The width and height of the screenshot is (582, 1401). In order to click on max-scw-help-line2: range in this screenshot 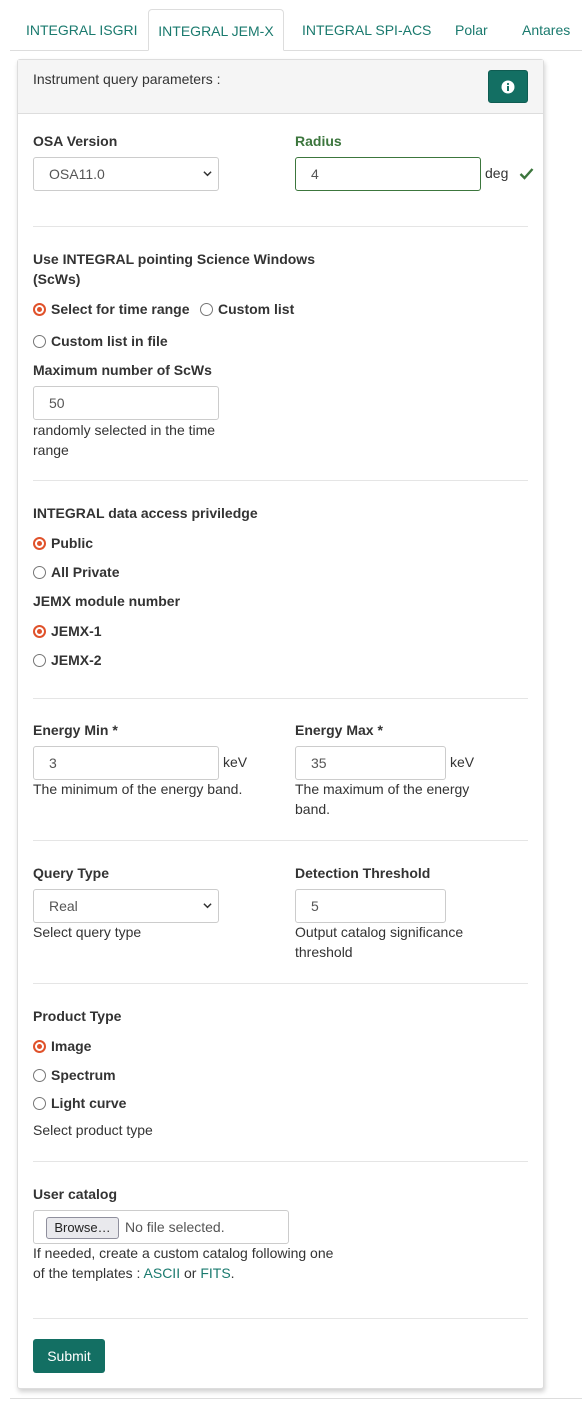, I will do `click(51, 450)`.